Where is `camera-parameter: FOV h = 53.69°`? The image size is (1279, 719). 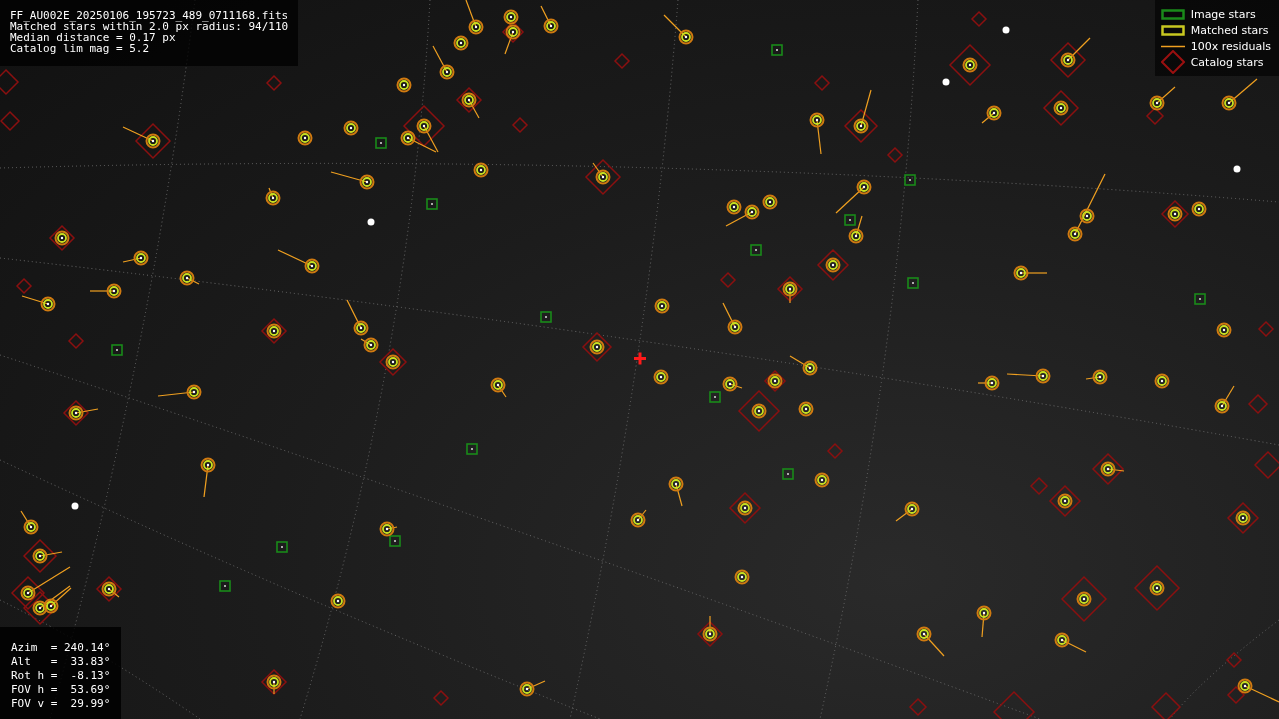 camera-parameter: FOV h = 53.69° is located at coordinates (61, 690).